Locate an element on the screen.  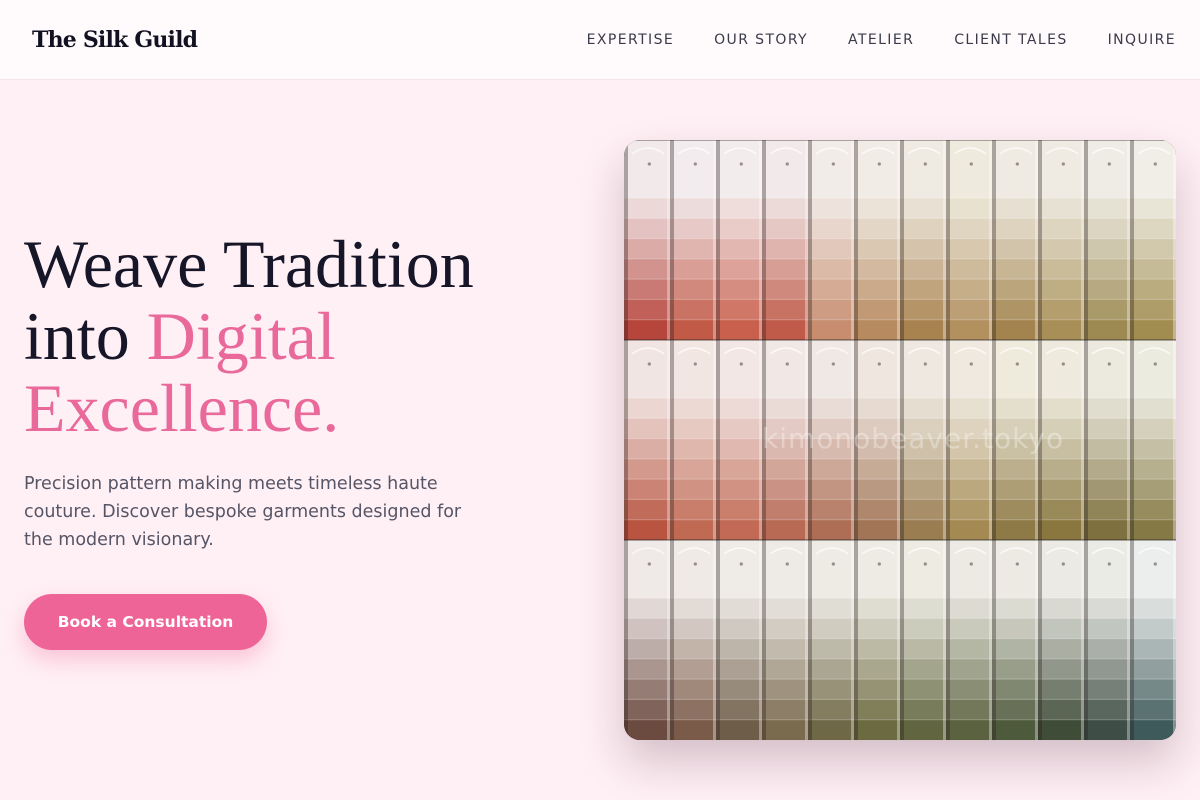
image-watermark: kimonobeaver.tokyo is located at coordinates (913, 438).